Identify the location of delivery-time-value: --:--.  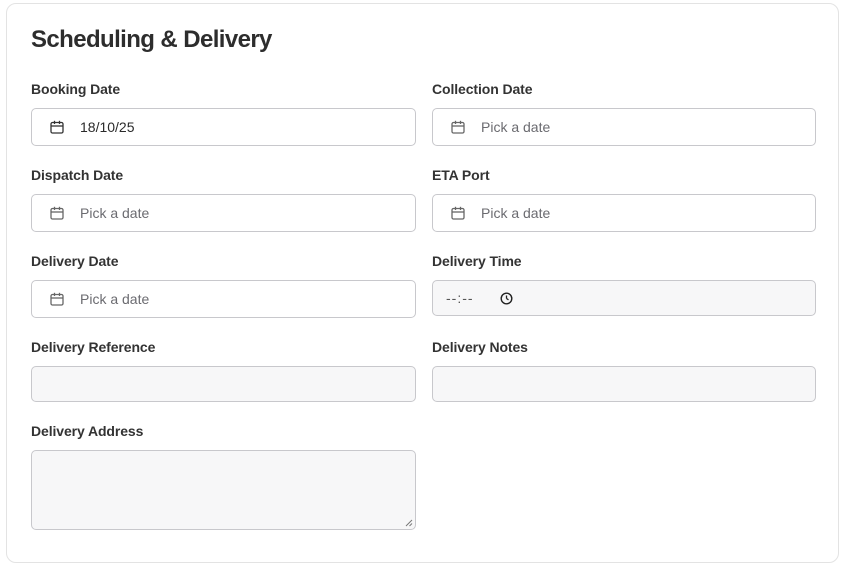
(460, 298).